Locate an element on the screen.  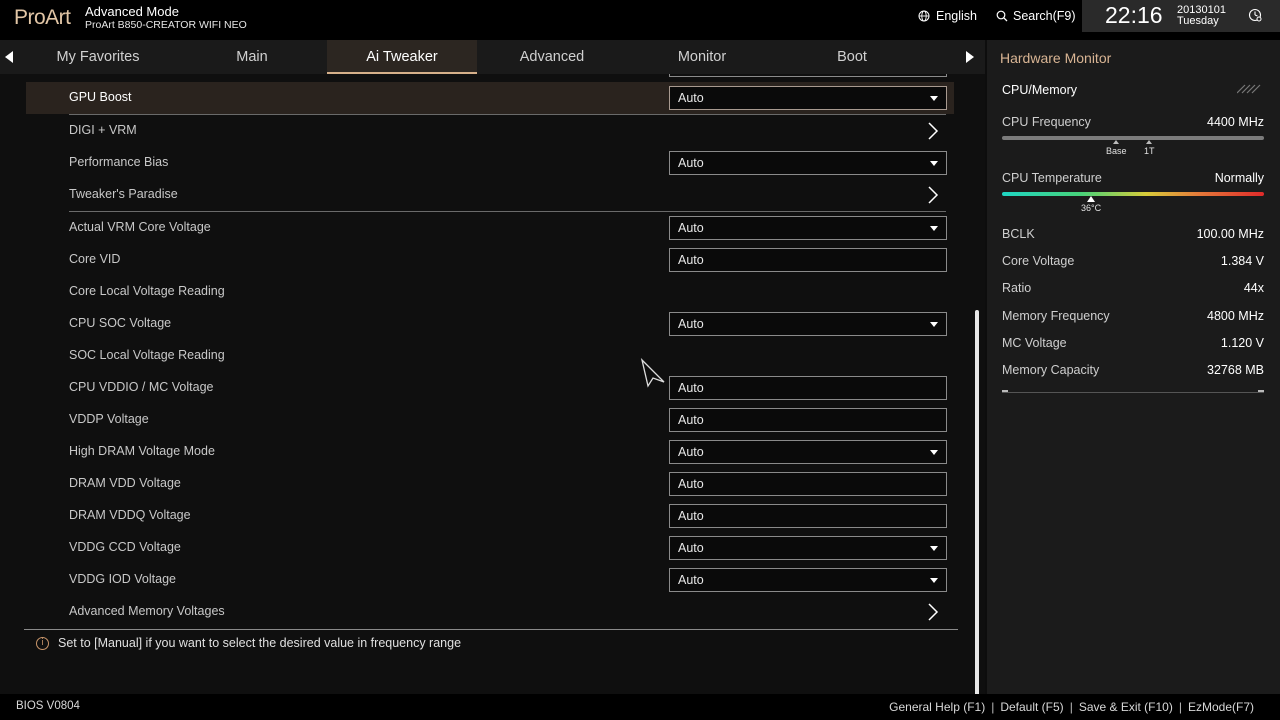
setting-label: CPU VDDIO / MC Voltage is located at coordinates (141, 387).